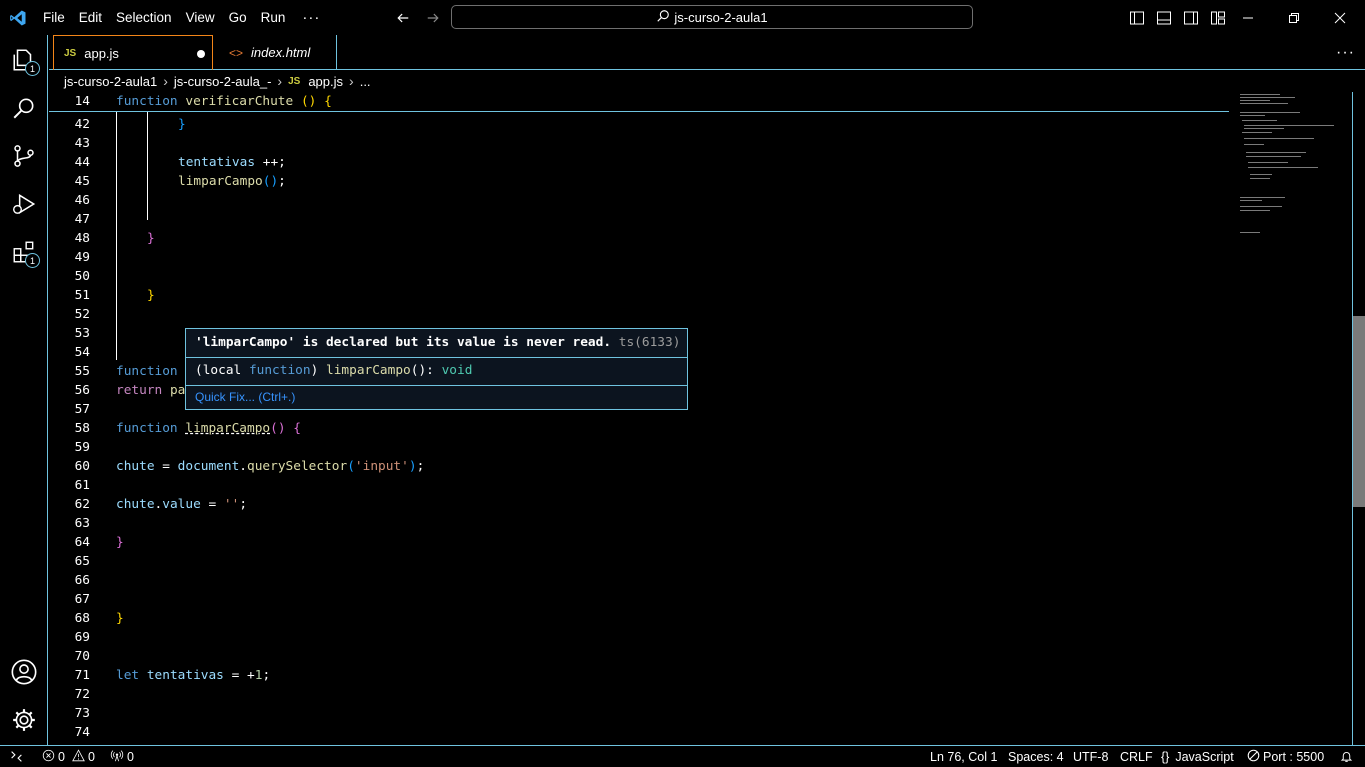 The image size is (1365, 767). Describe the element at coordinates (82, 694) in the screenshot. I see `code-line: 72` at that location.